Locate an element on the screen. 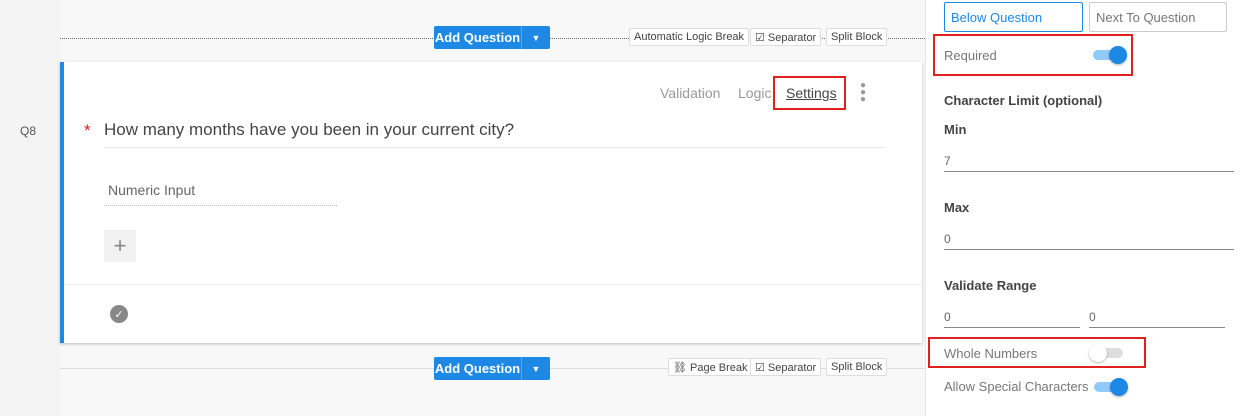 The height and width of the screenshot is (416, 1254). min-input: 7 is located at coordinates (1089, 163).